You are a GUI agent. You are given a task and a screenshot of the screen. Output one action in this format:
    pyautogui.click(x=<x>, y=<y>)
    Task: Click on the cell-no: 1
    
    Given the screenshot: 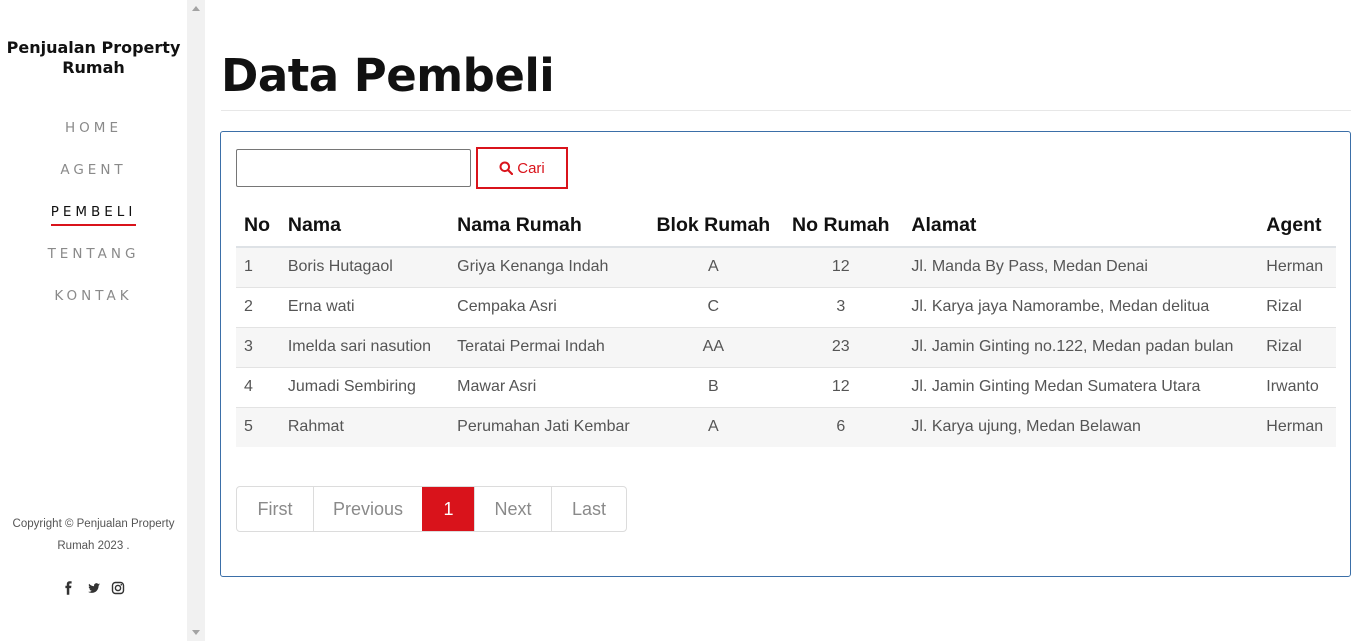 What is the action you would take?
    pyautogui.click(x=258, y=266)
    